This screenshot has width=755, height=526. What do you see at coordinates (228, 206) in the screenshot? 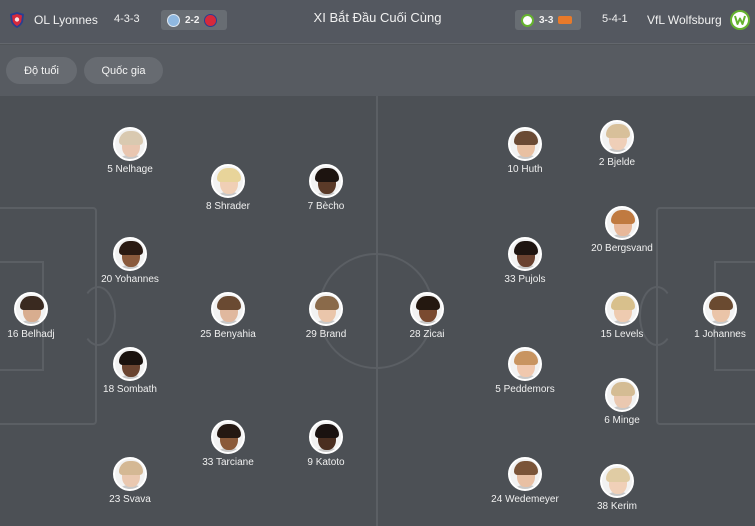
I see `player-name: 8 Shrader` at bounding box center [228, 206].